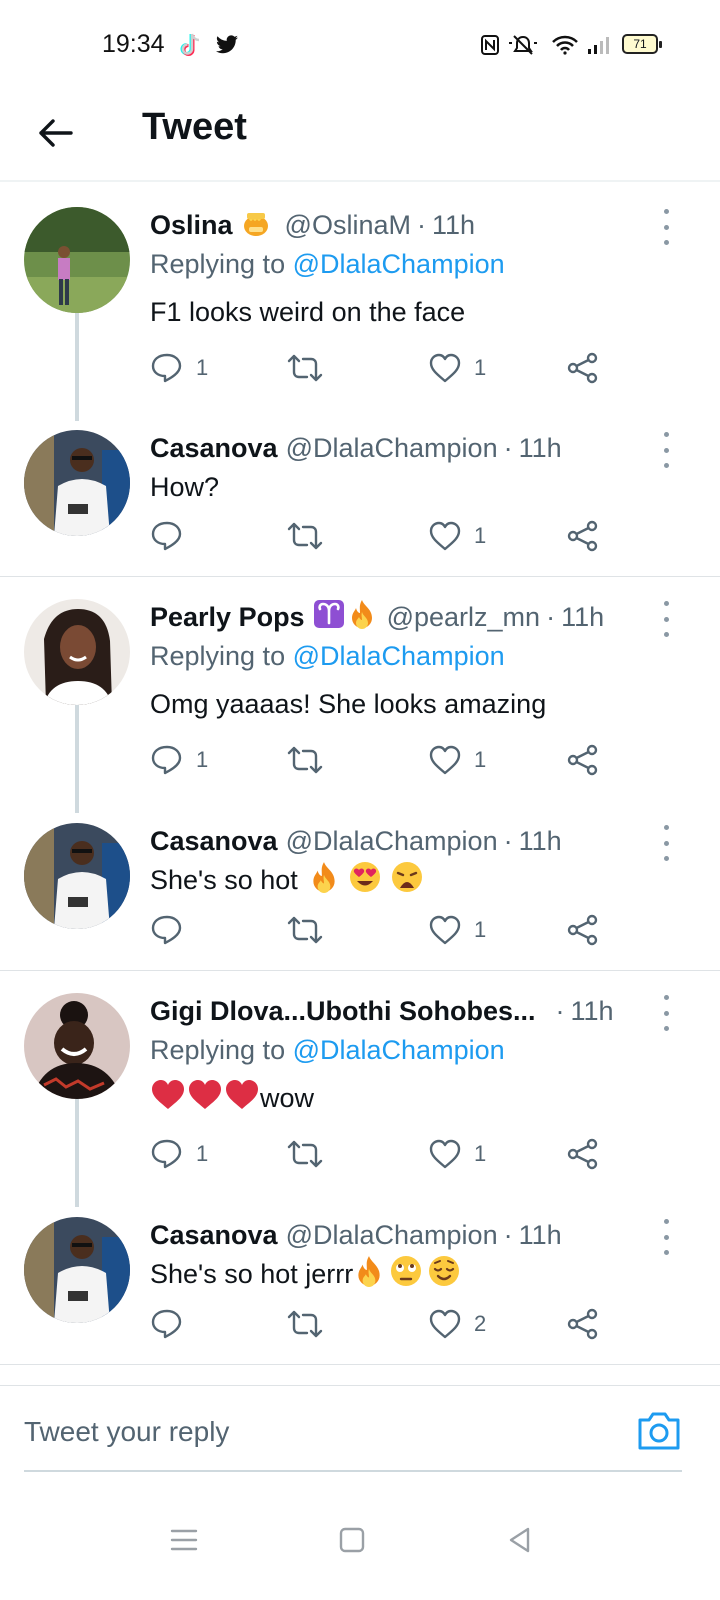 The height and width of the screenshot is (1600, 720). Describe the element at coordinates (420, 225) in the screenshot. I see `tweet-header: Oslina @OslinaM · 11h` at that location.